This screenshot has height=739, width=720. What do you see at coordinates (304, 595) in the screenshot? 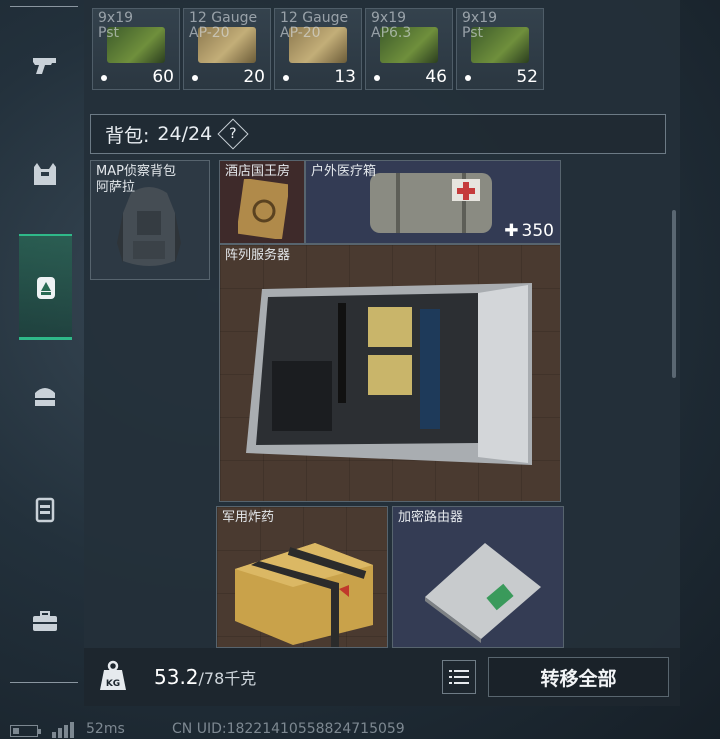
I see `explosive-crate-image` at bounding box center [304, 595].